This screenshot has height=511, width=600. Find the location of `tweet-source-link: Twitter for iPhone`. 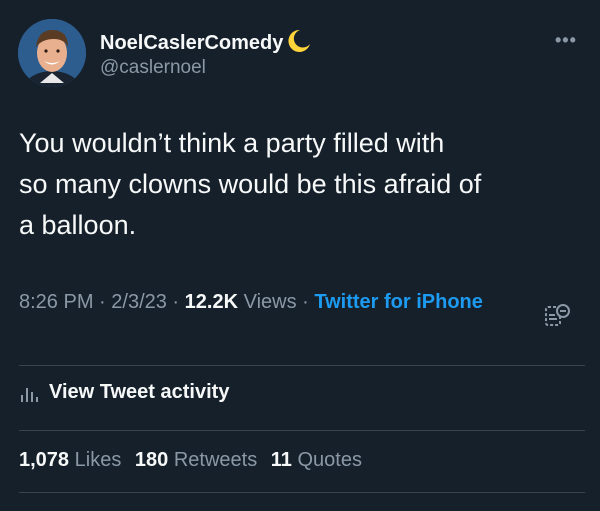

tweet-source-link: Twitter for iPhone is located at coordinates (398, 302).